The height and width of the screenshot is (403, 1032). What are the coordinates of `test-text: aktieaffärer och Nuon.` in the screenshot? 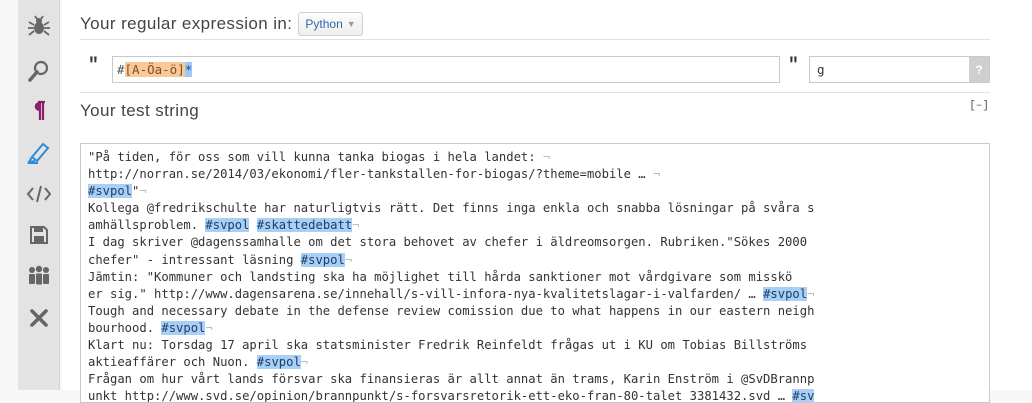 It's located at (172, 362).